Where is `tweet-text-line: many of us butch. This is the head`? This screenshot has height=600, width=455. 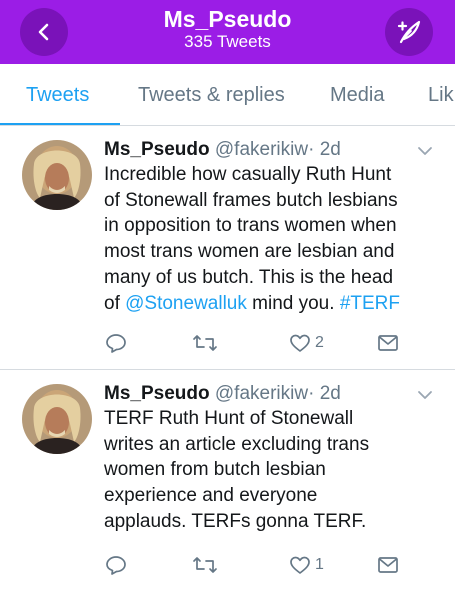
tweet-text-line: many of us butch. This is the head is located at coordinates (249, 277).